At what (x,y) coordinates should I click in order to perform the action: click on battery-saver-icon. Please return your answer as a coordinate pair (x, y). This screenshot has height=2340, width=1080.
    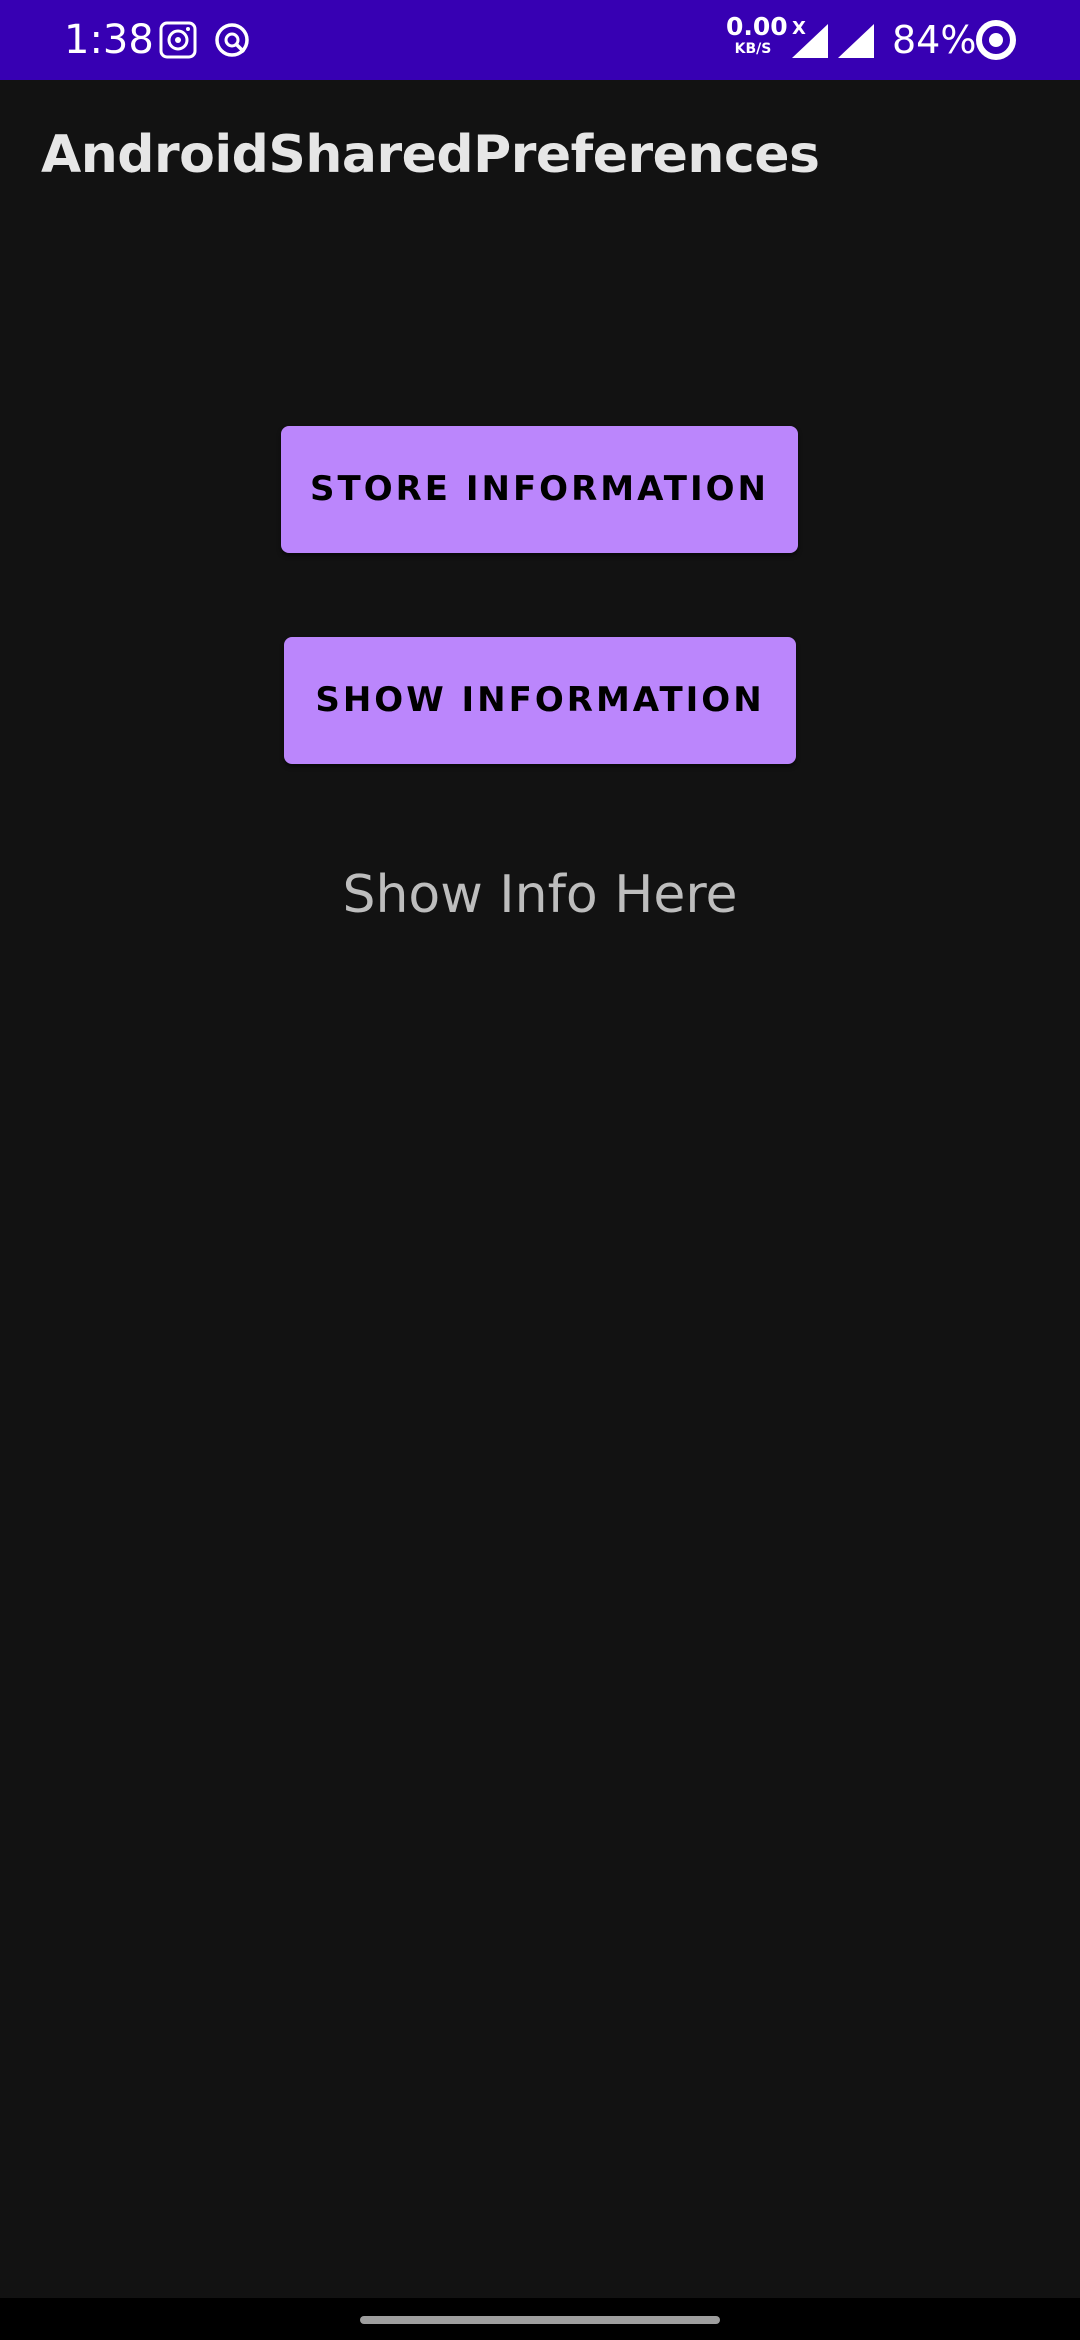
    Looking at the image, I should click on (996, 40).